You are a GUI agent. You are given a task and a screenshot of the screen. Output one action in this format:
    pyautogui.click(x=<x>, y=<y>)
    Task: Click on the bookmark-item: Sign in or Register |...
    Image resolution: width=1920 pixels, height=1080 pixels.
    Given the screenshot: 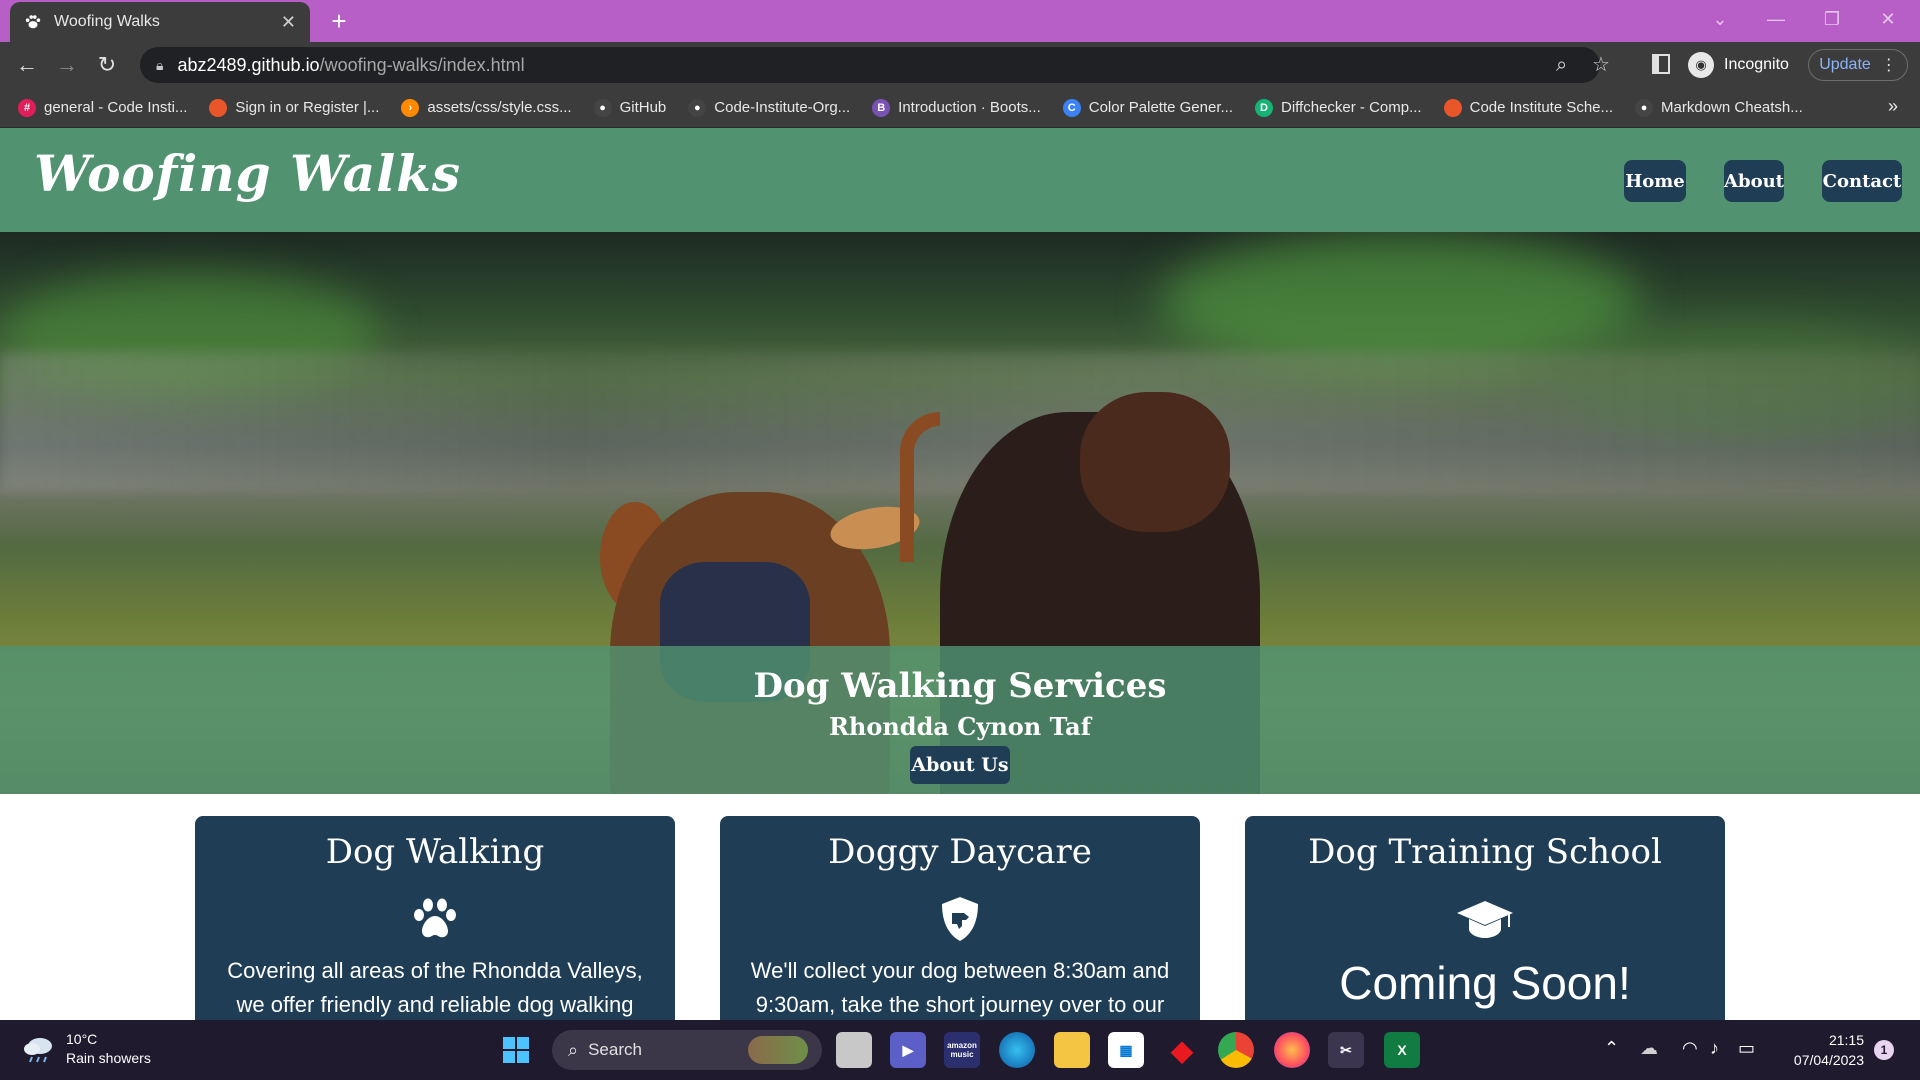 What is the action you would take?
    pyautogui.click(x=294, y=107)
    